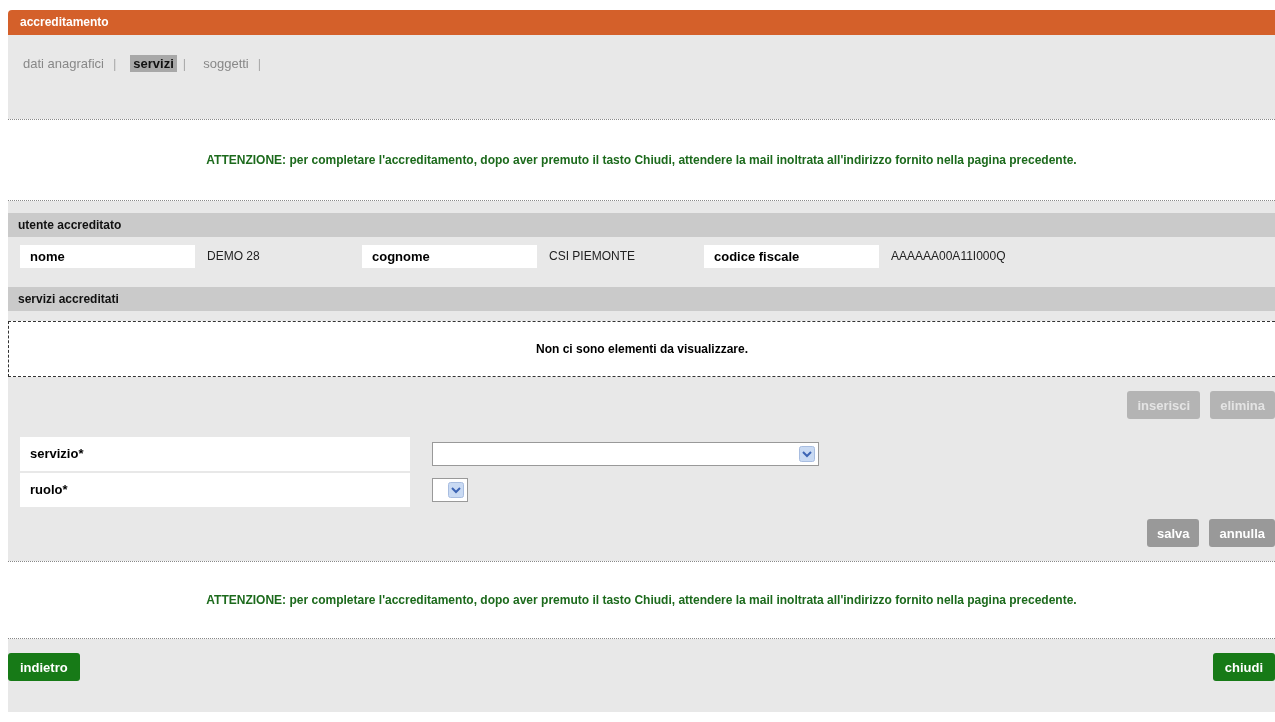 The width and height of the screenshot is (1275, 722). I want to click on field-value: AAAAAA00A11I000Q, so click(948, 256).